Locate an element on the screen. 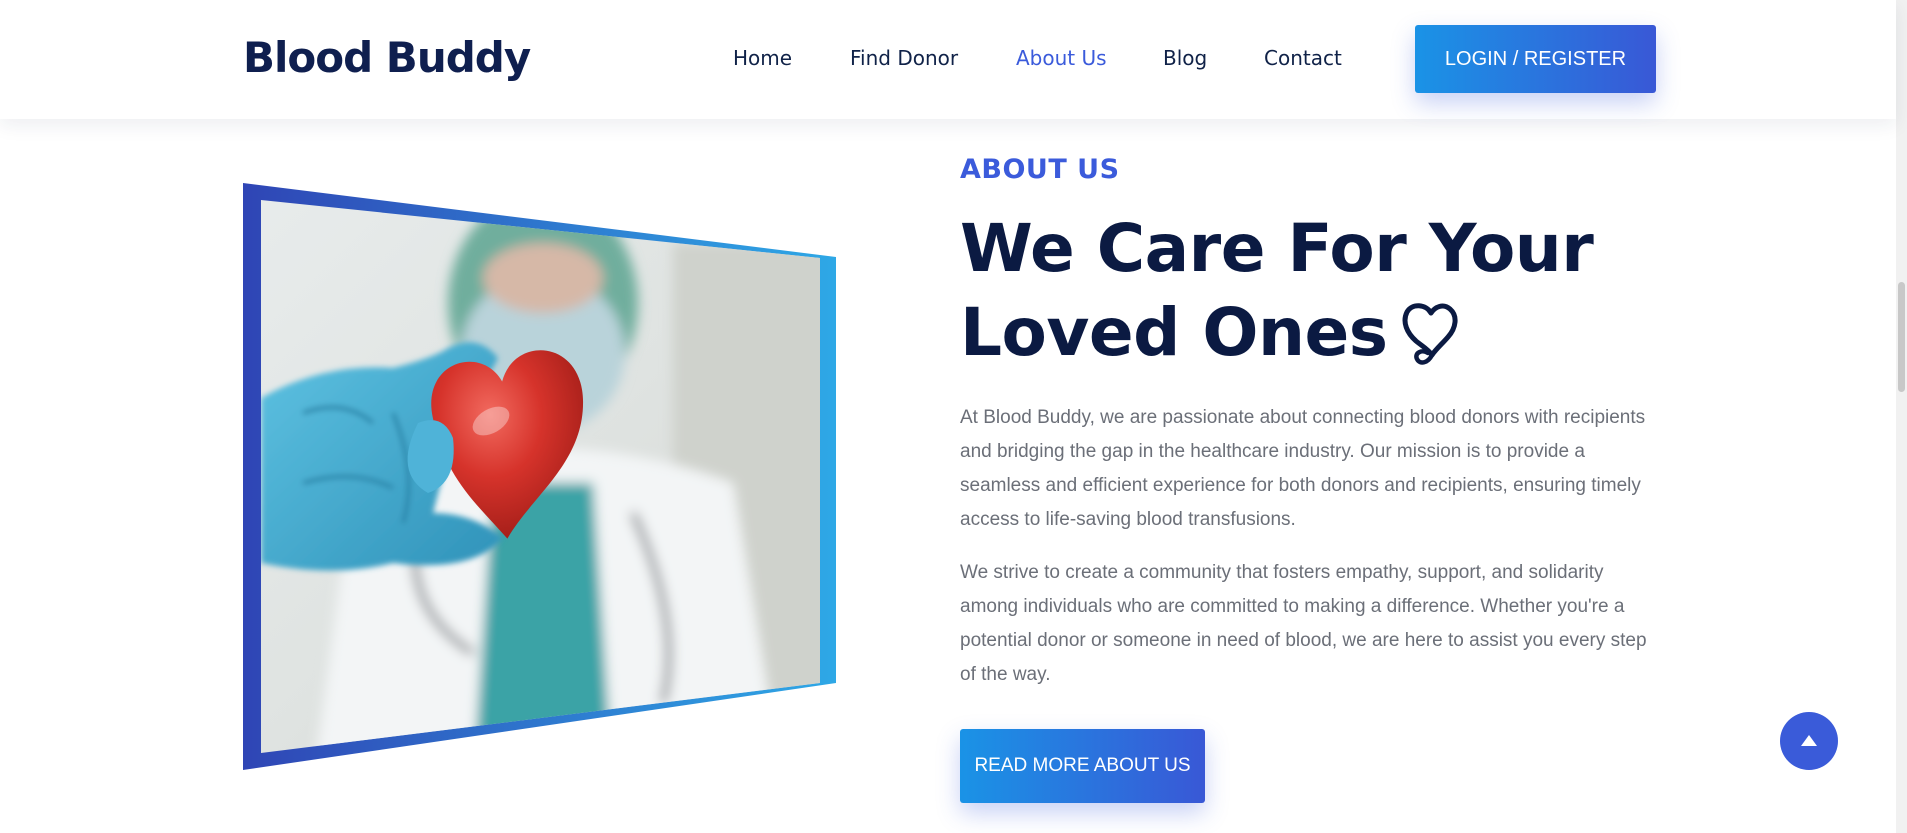  headline-line-2: Loved Ones is located at coordinates (1174, 332).